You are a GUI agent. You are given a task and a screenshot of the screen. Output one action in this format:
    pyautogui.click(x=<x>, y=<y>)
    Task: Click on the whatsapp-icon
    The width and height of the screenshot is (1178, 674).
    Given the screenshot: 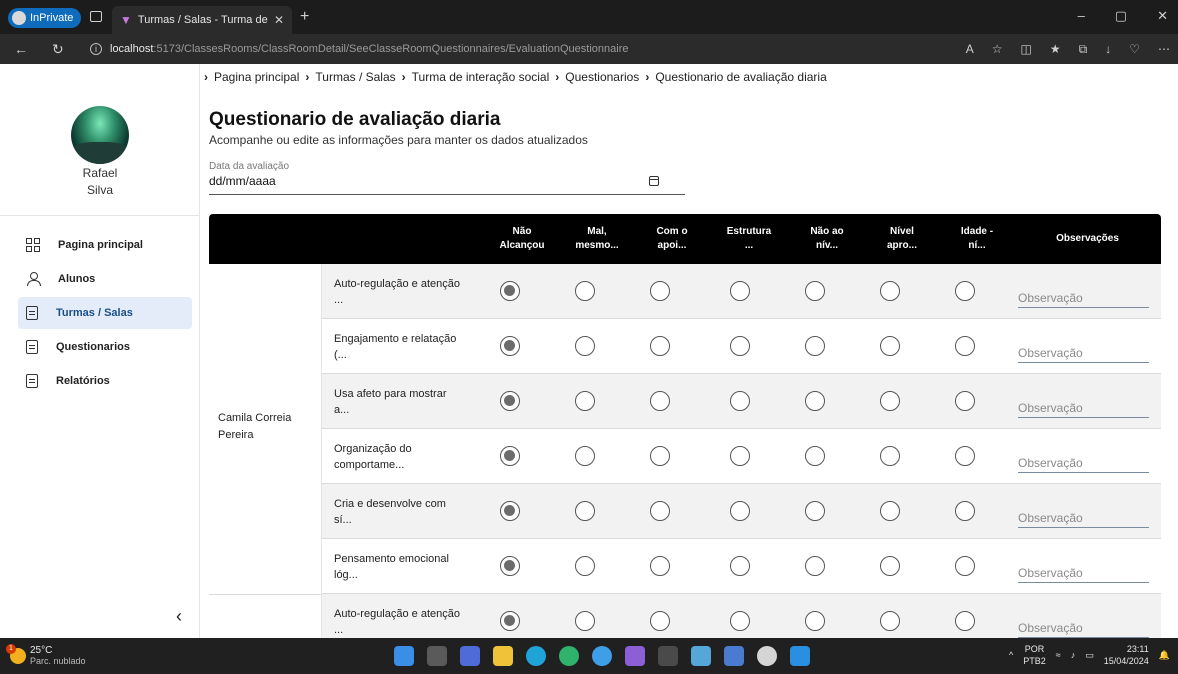 What is the action you would take?
    pyautogui.click(x=569, y=656)
    